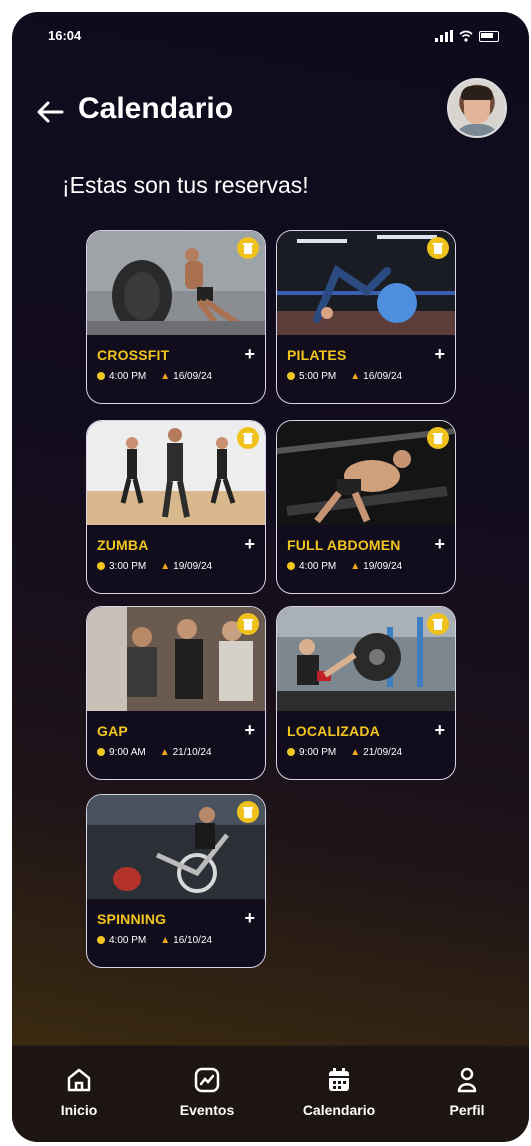  I want to click on card-meta: 9:00 AM ▲ 21/10/24, so click(154, 752).